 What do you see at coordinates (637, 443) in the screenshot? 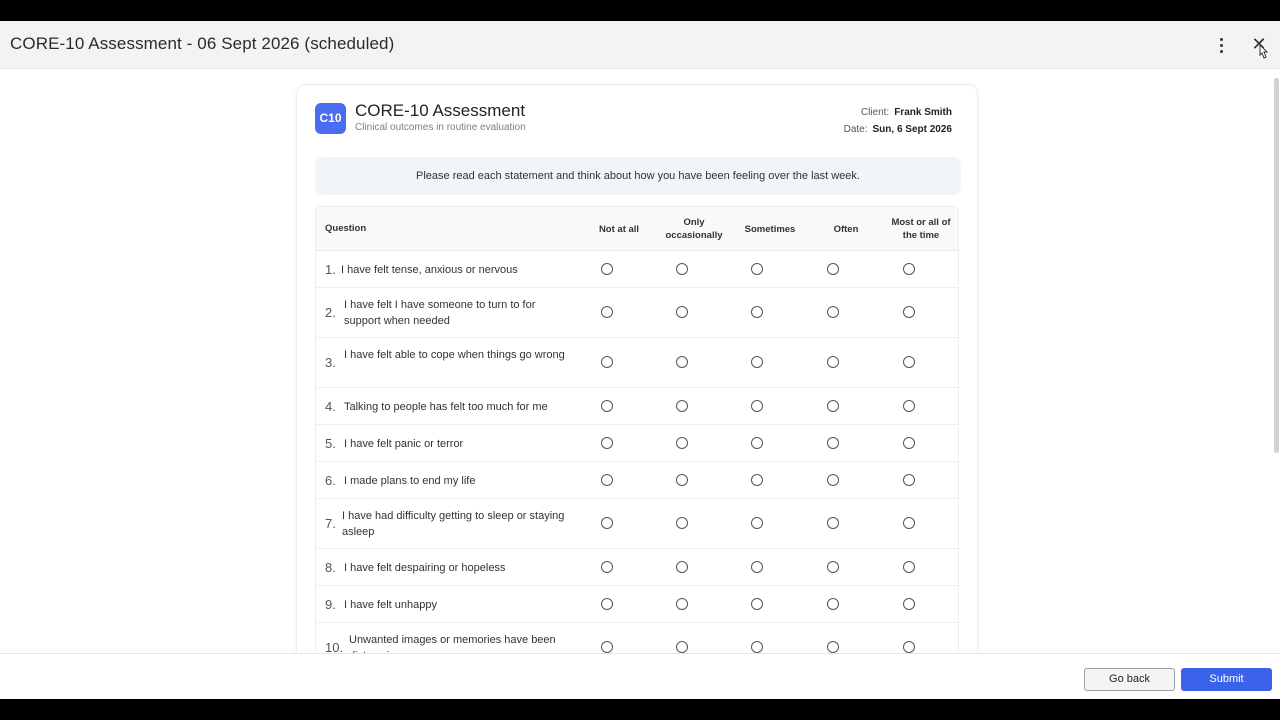
I see `table-row: 5. I have felt panic or terror` at bounding box center [637, 443].